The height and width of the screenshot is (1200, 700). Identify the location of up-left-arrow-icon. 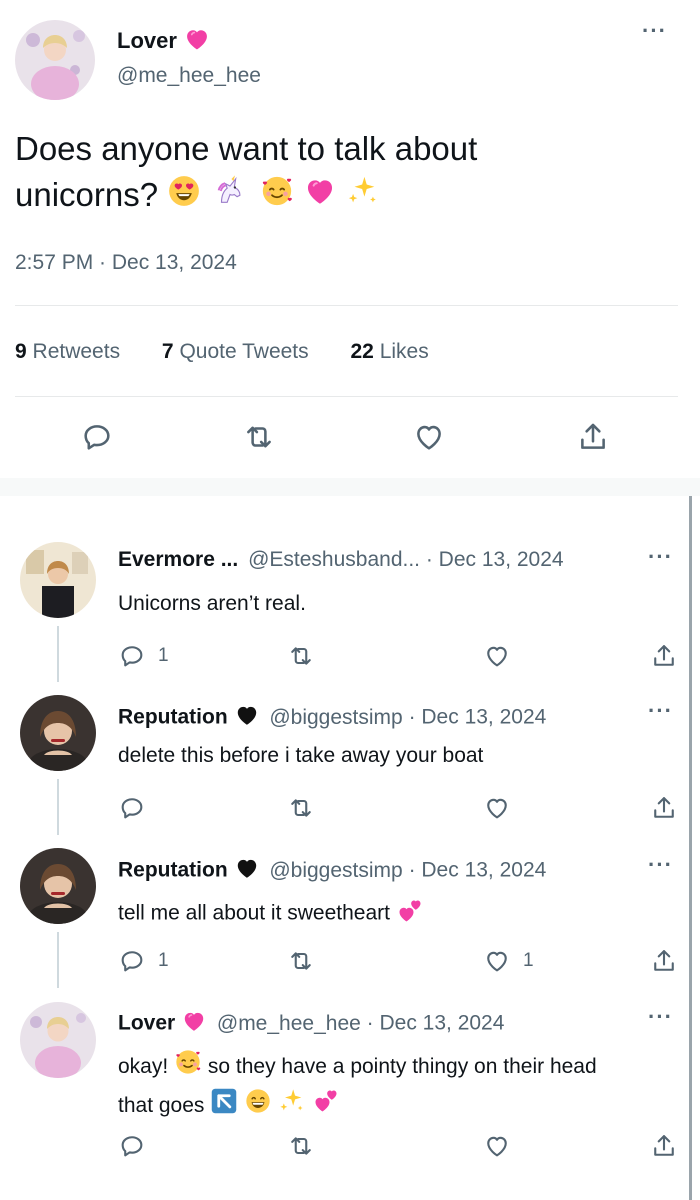
(224, 1106).